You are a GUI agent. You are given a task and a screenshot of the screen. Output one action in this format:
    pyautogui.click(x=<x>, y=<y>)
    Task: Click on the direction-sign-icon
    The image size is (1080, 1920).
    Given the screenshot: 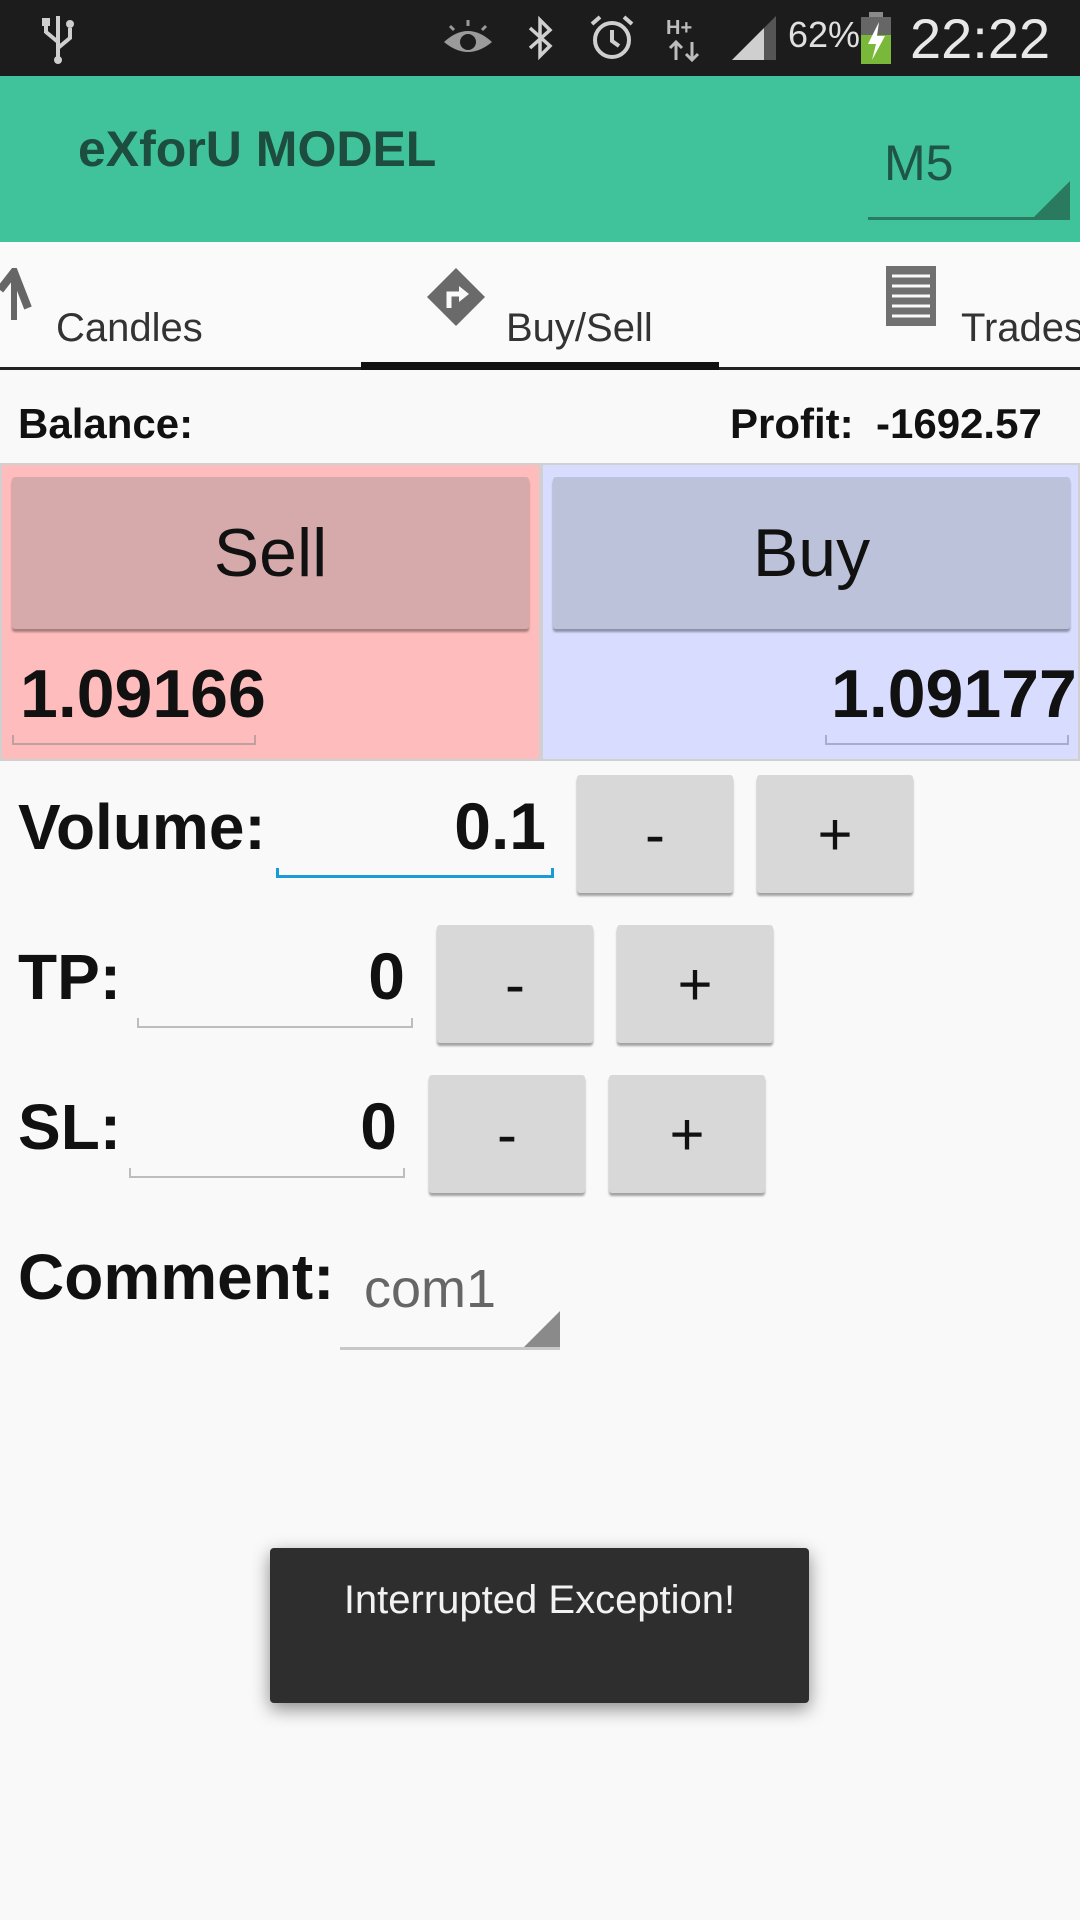 What is the action you would take?
    pyautogui.click(x=456, y=297)
    